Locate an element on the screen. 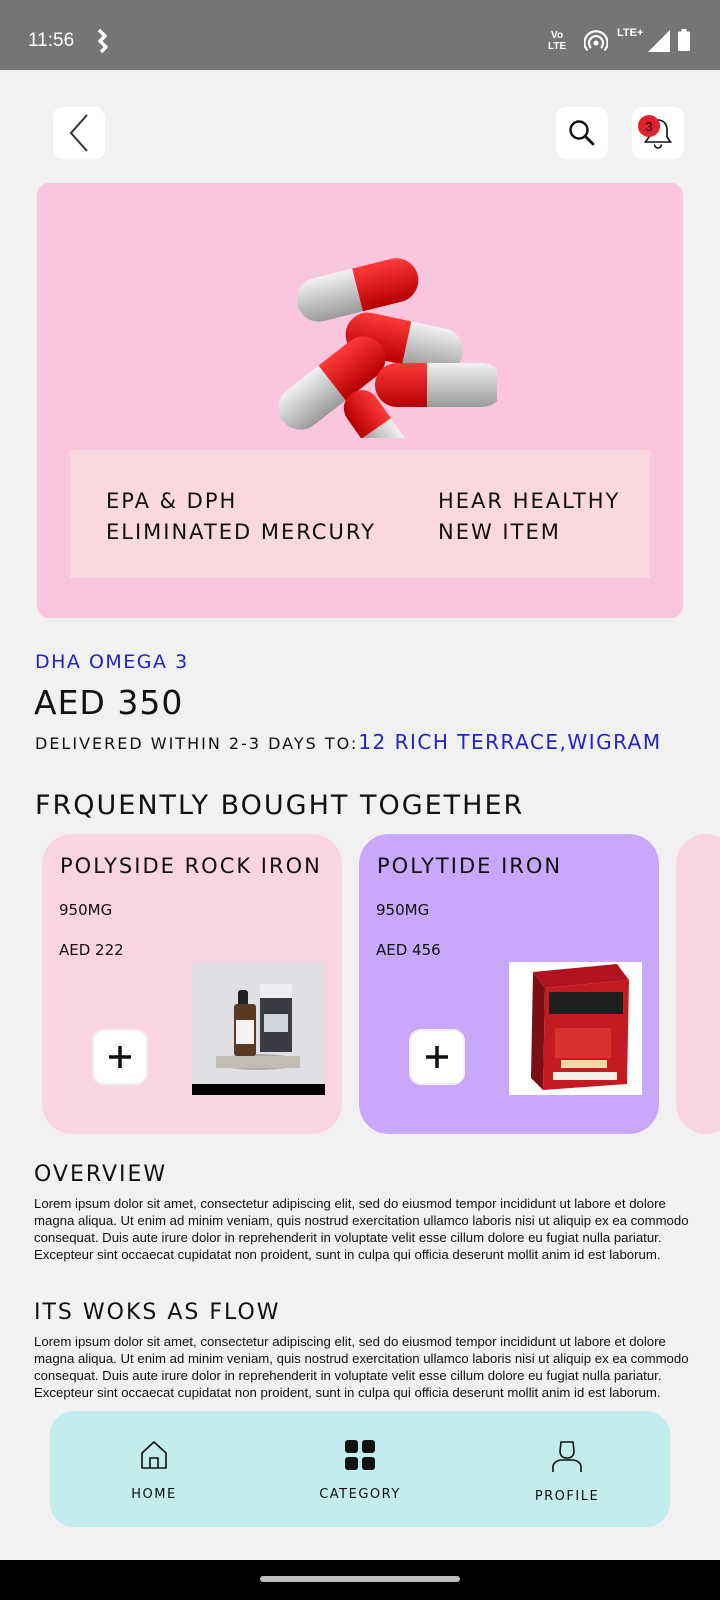  person-icon is located at coordinates (567, 1456).